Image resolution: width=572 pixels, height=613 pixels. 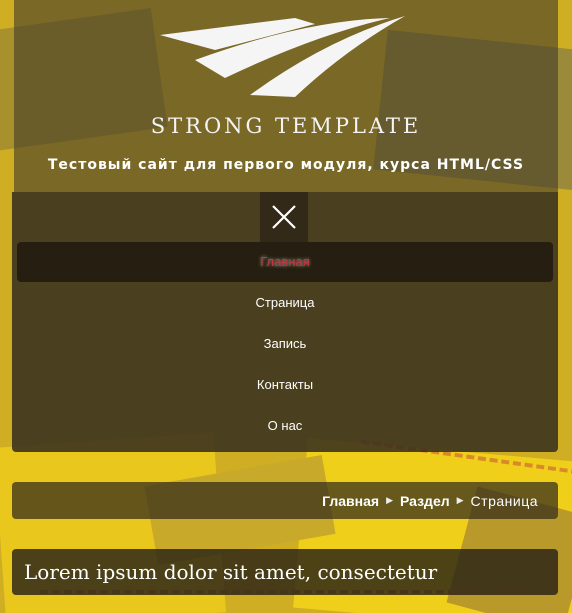 I want to click on content-heading: Lorem ipsum dolor sit amet, consectetur, so click(x=285, y=572).